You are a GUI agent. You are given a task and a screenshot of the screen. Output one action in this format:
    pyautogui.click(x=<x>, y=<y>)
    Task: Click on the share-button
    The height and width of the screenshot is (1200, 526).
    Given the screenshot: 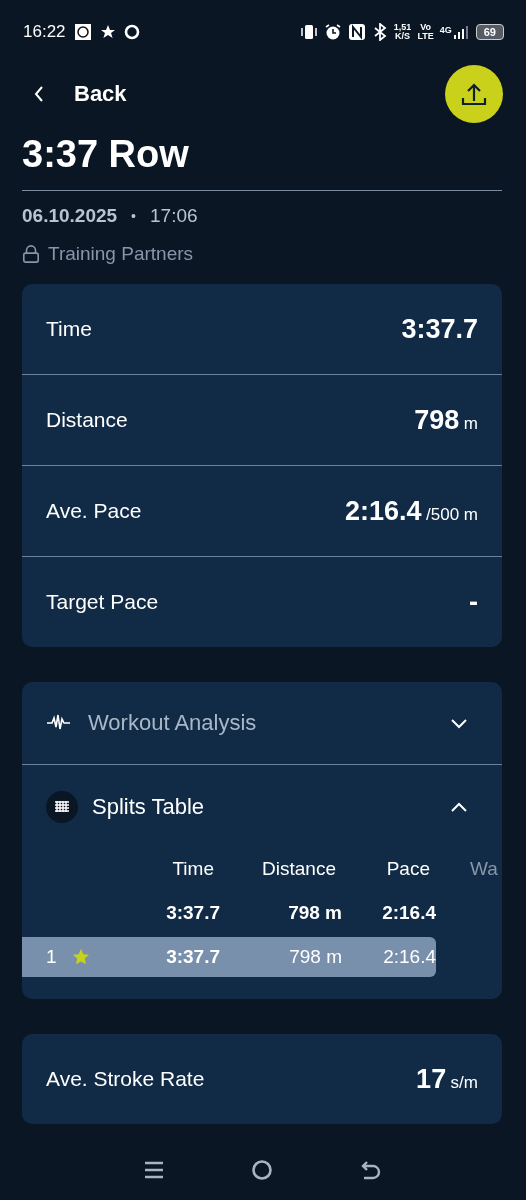 What is the action you would take?
    pyautogui.click(x=474, y=94)
    